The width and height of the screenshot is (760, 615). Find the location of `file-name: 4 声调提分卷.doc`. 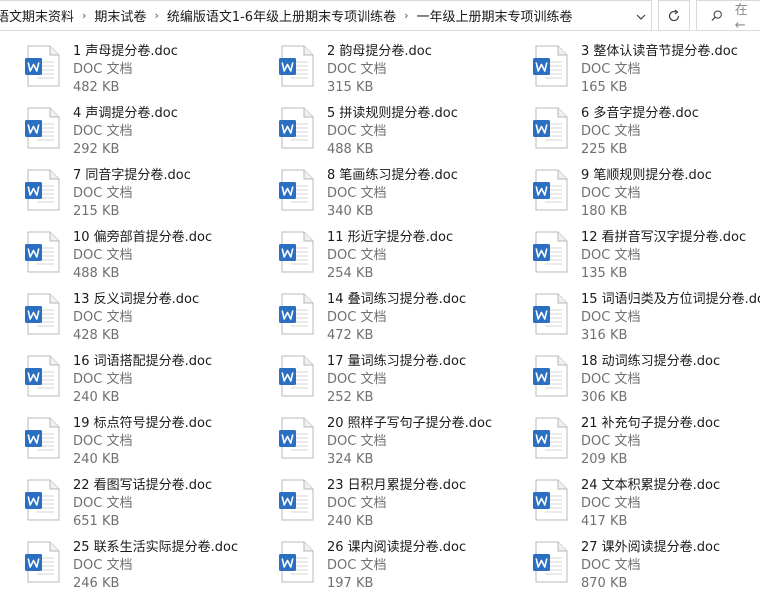

file-name: 4 声调提分卷.doc is located at coordinates (125, 113).